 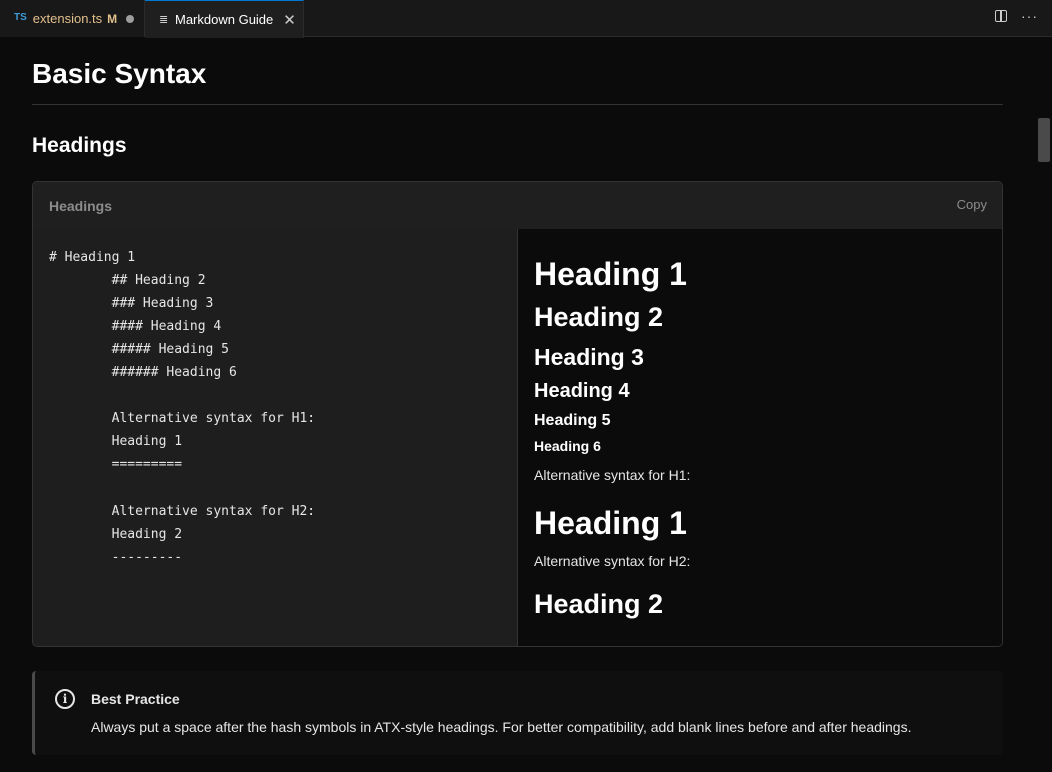 What do you see at coordinates (182, 511) in the screenshot?
I see `code-line: Alternative syntax for H2:` at bounding box center [182, 511].